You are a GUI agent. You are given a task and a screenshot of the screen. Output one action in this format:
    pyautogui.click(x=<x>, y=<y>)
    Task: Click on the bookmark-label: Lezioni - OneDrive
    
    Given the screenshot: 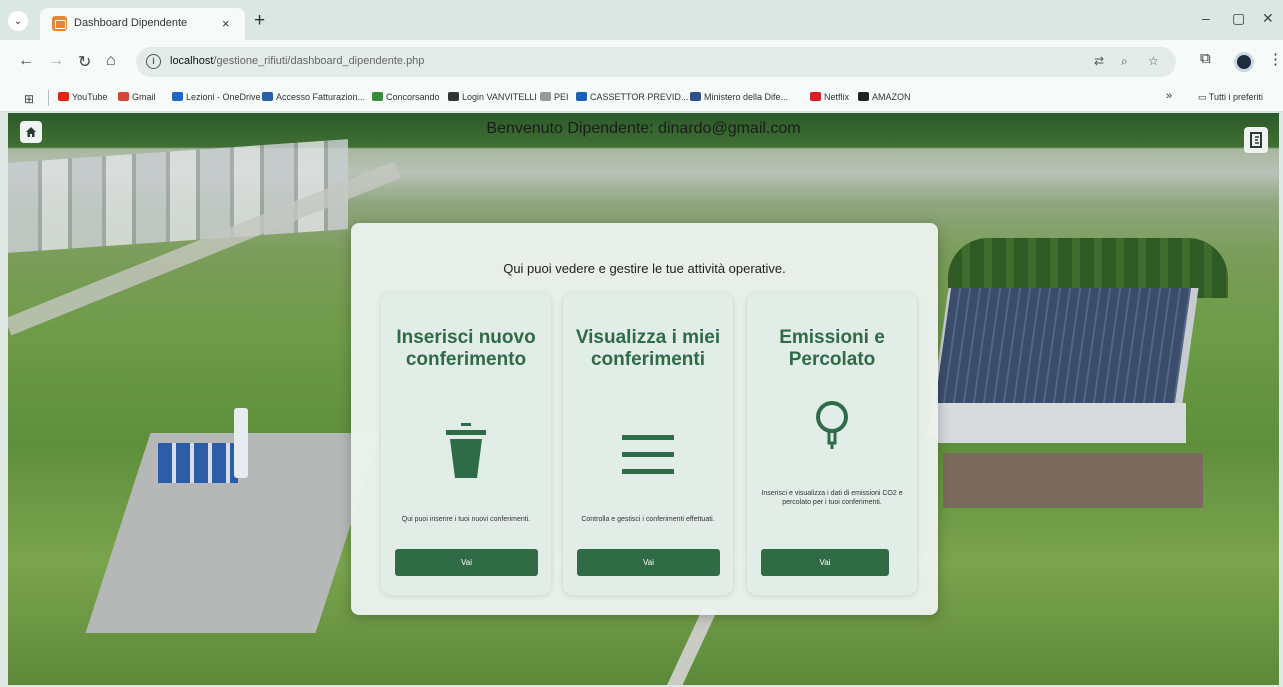 What is the action you would take?
    pyautogui.click(x=223, y=97)
    